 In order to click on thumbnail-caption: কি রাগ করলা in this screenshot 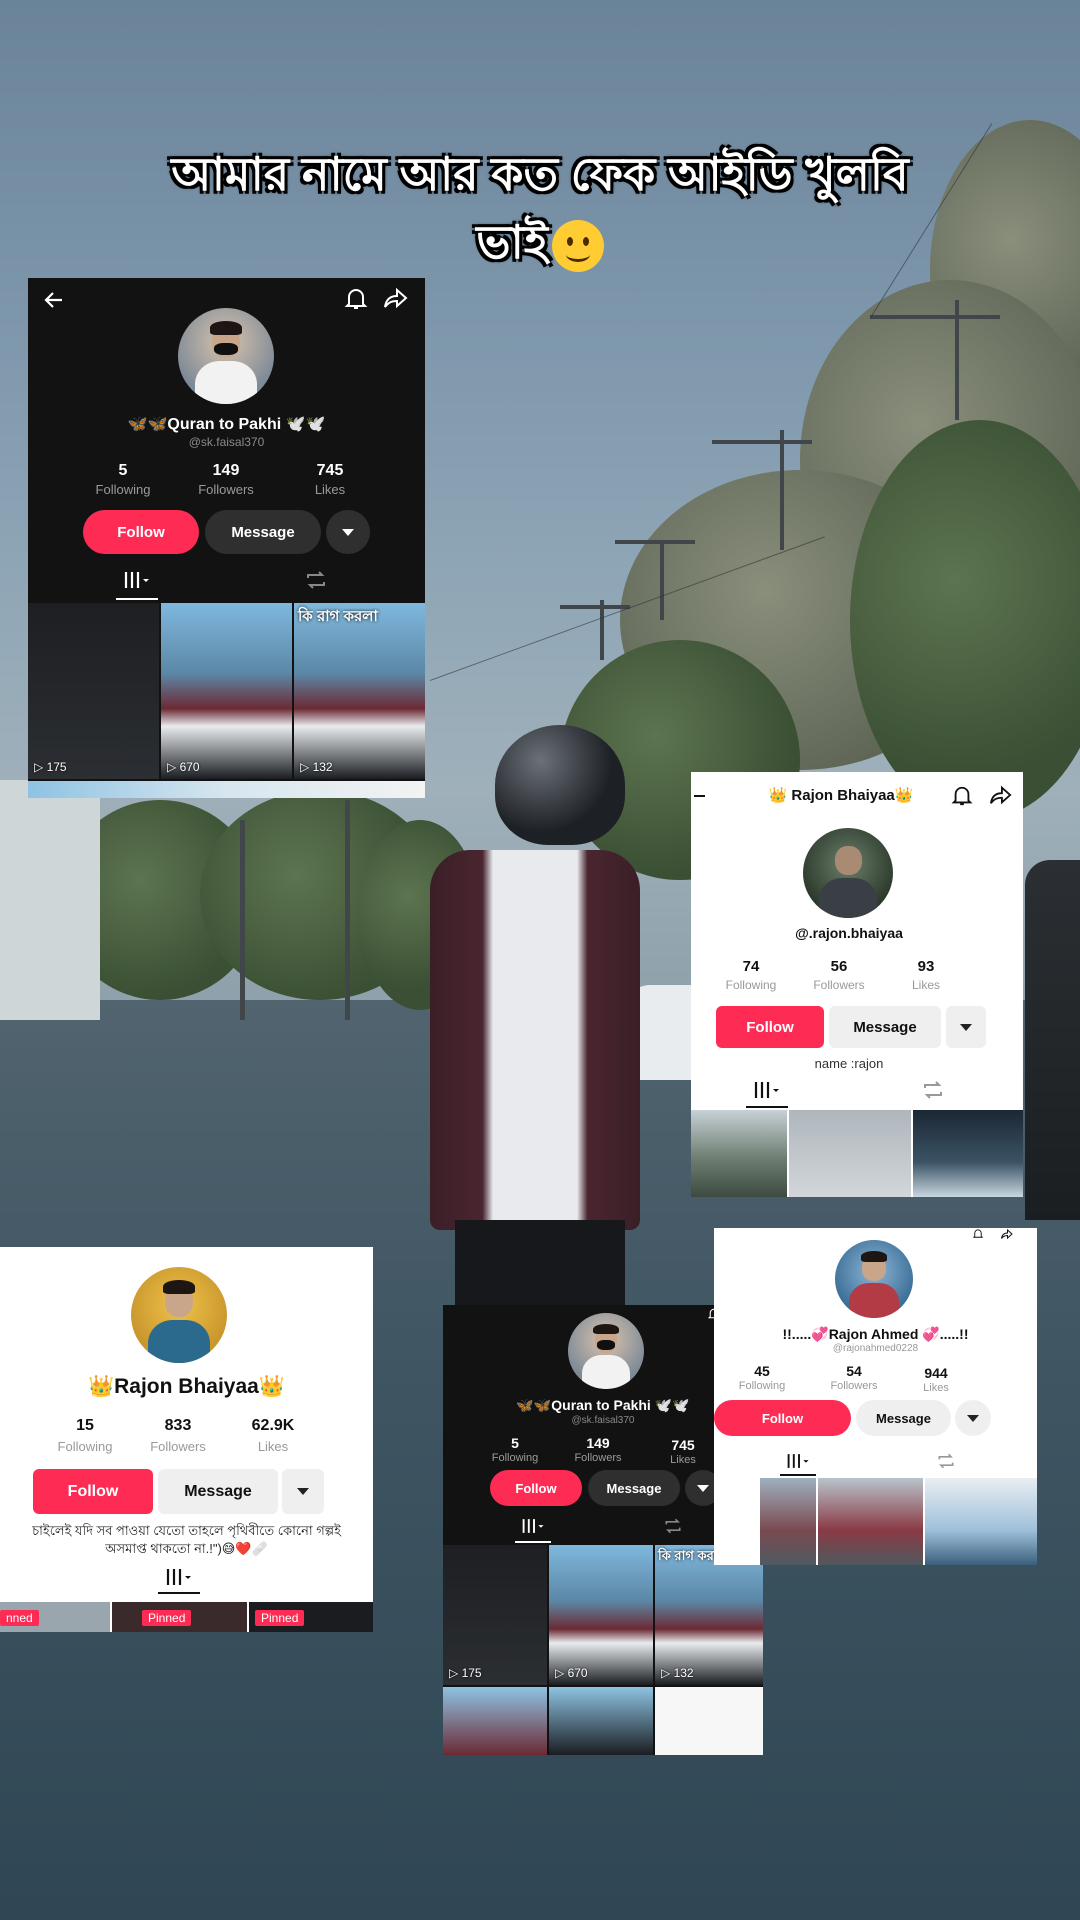, I will do `click(338, 616)`.